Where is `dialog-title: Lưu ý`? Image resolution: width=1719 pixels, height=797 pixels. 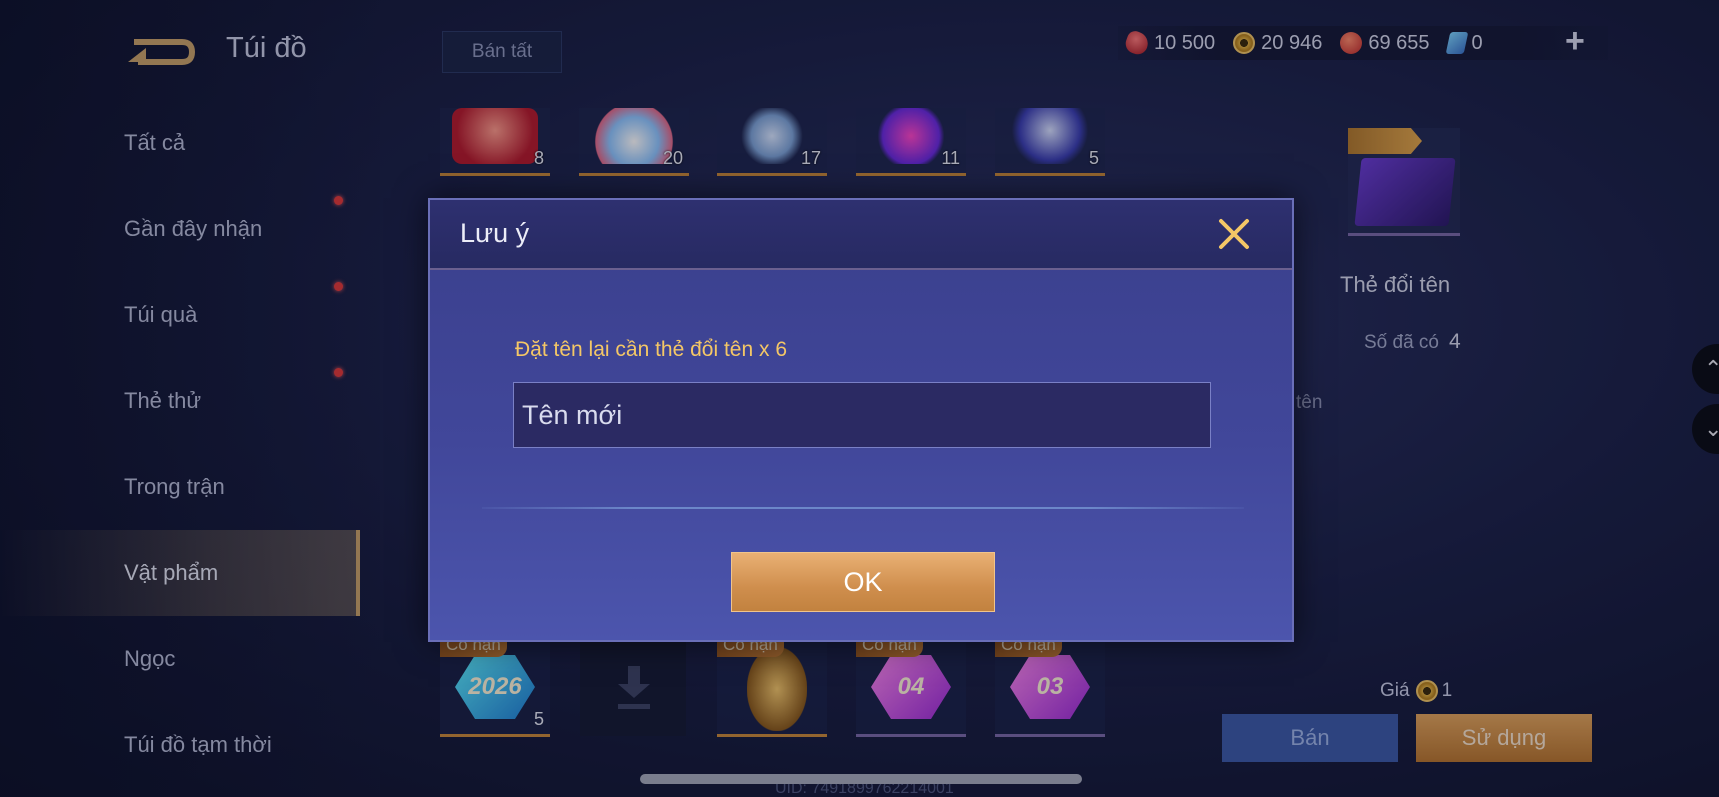
dialog-title: Lưu ý is located at coordinates (495, 233).